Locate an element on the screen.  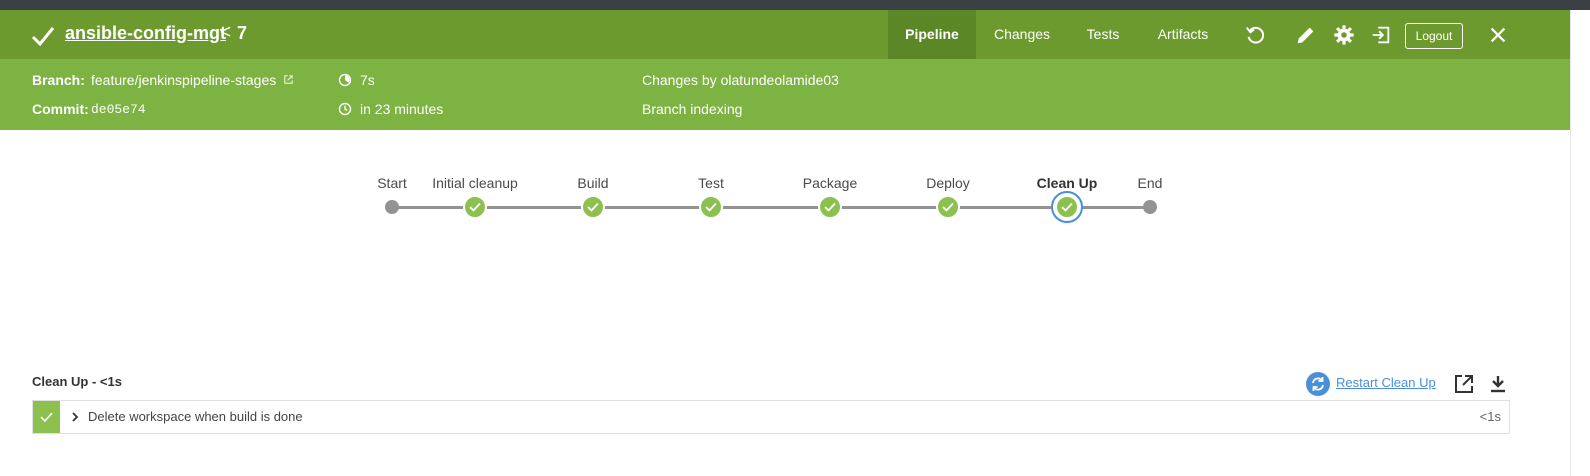
step-panel-title: Clean Up - <1s is located at coordinates (77, 381).